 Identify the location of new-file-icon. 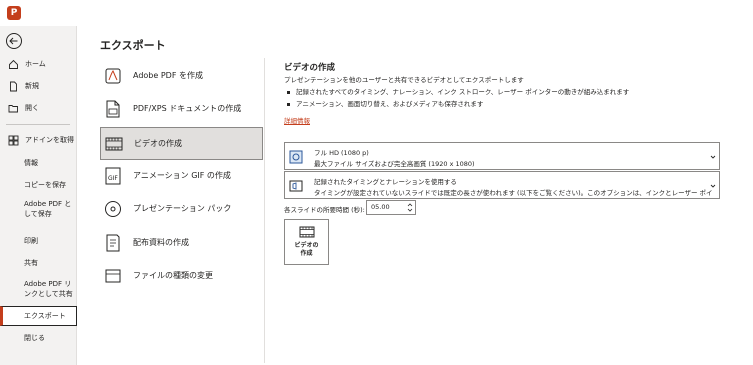
(13, 86).